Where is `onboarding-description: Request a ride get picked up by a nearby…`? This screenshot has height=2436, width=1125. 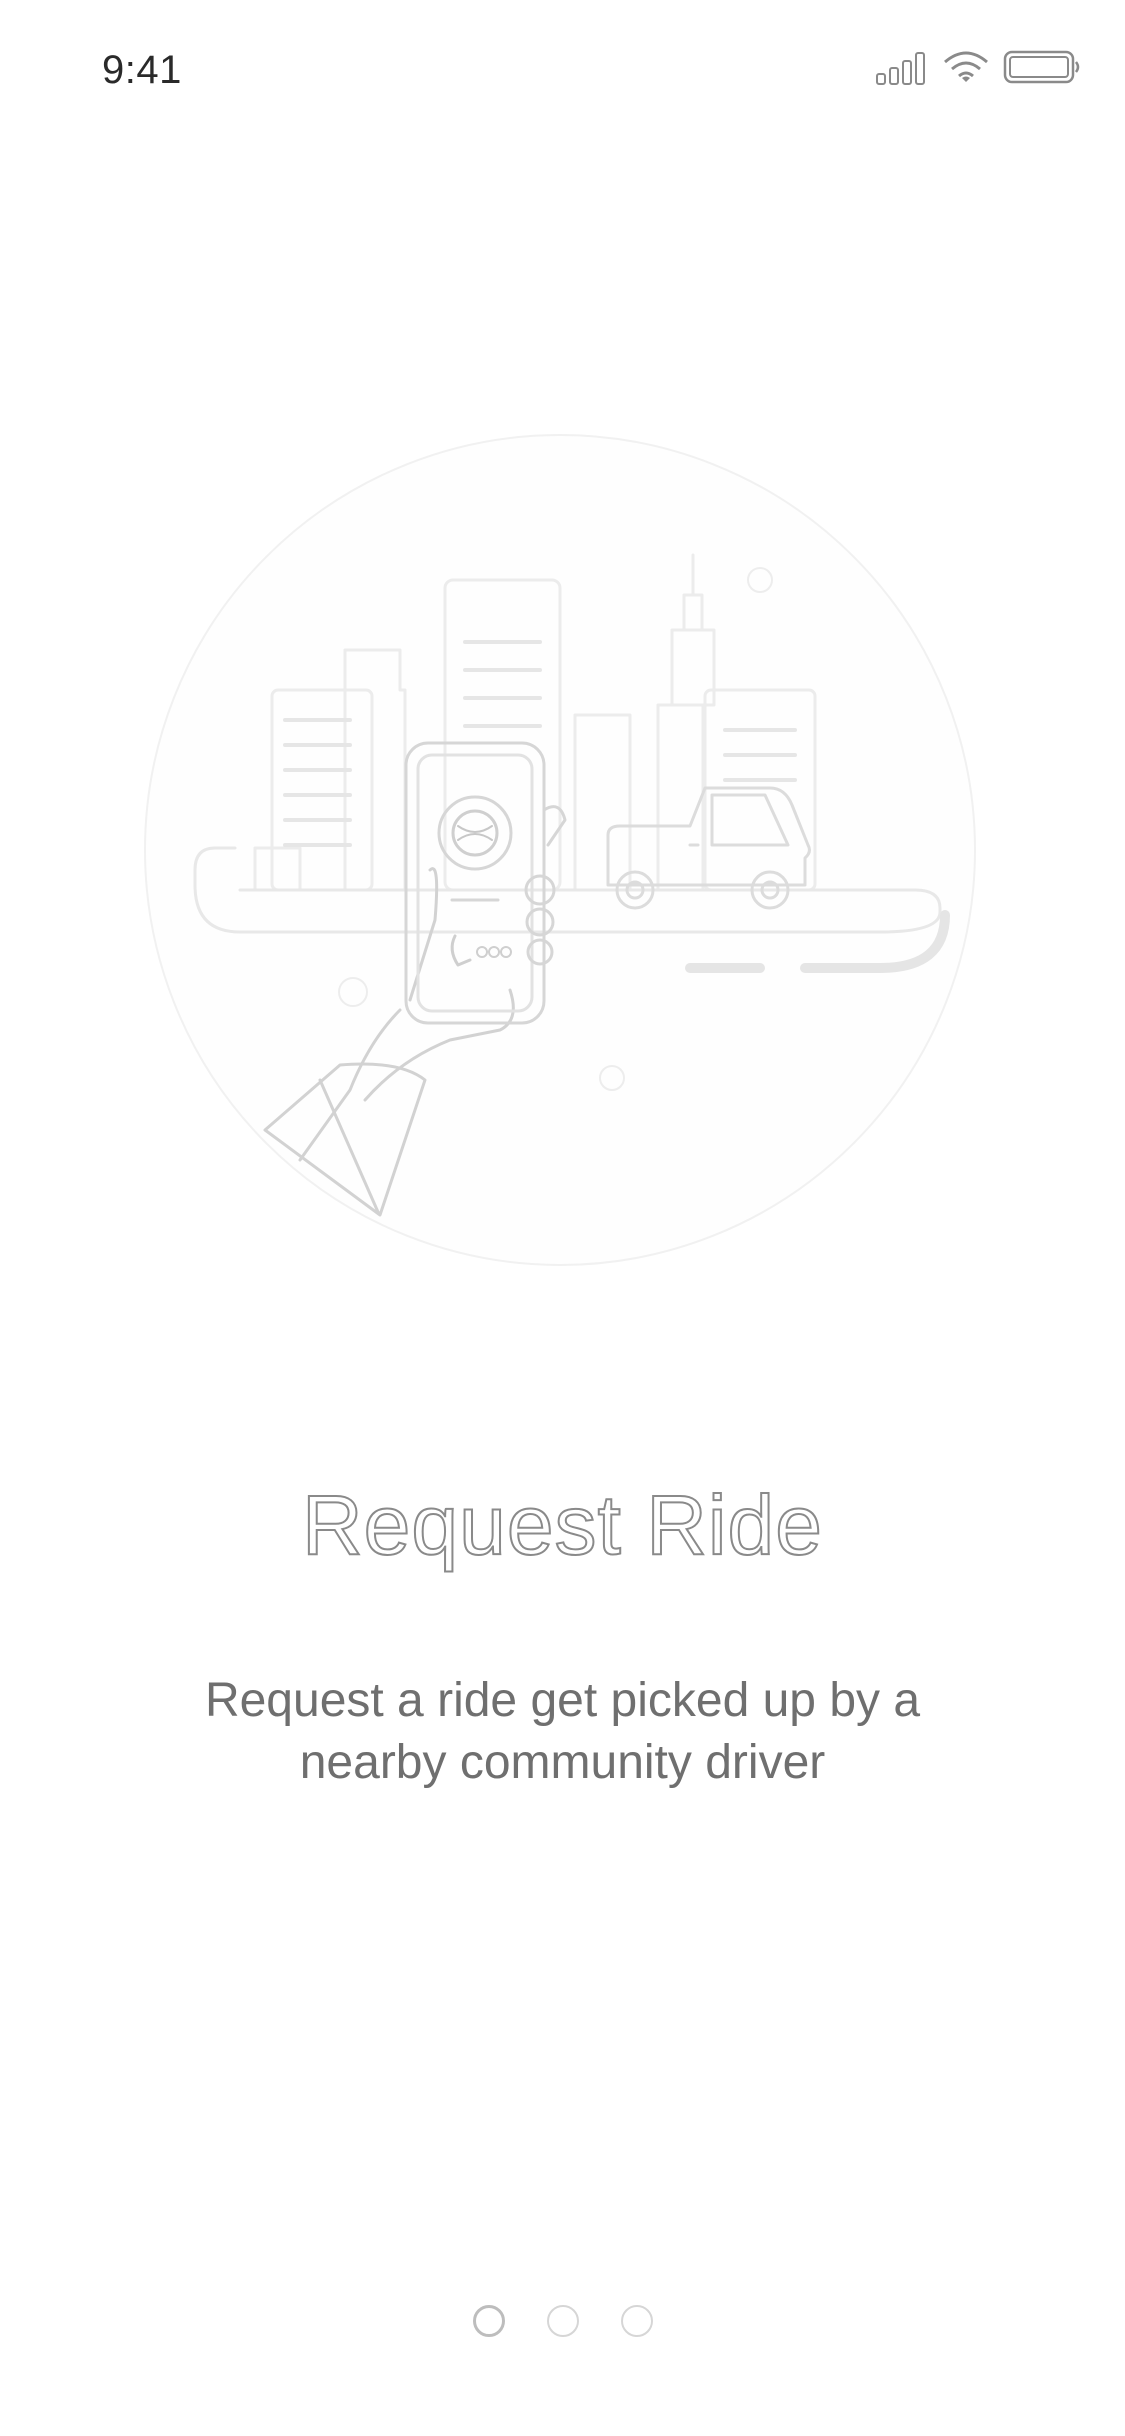
onboarding-description: Request a ride get picked up by a nearby… is located at coordinates (562, 1731).